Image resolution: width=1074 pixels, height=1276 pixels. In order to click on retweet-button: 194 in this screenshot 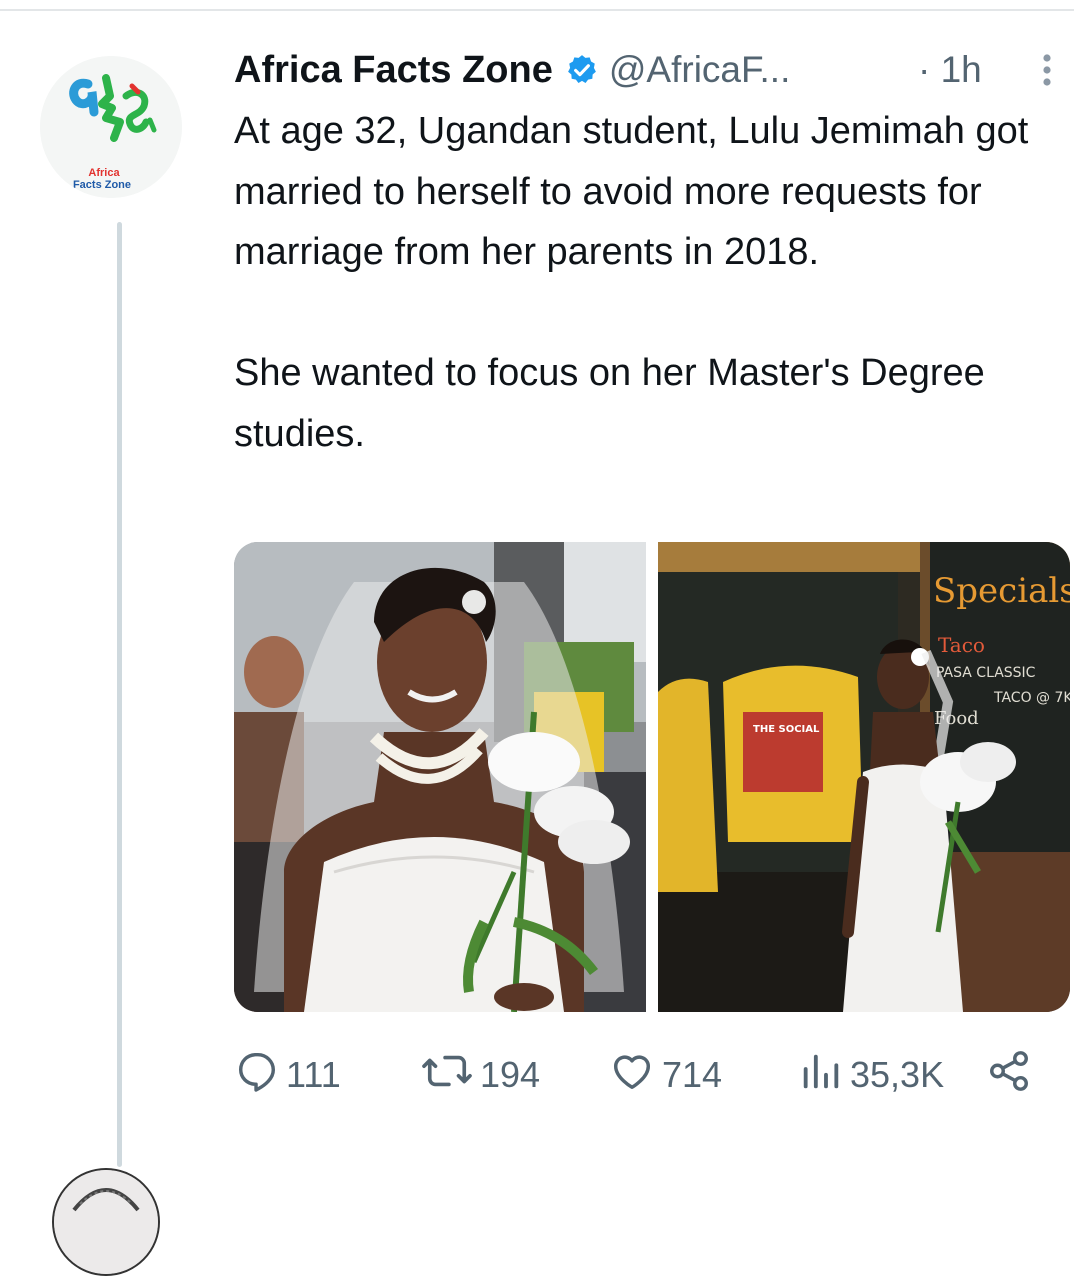, I will do `click(480, 1075)`.